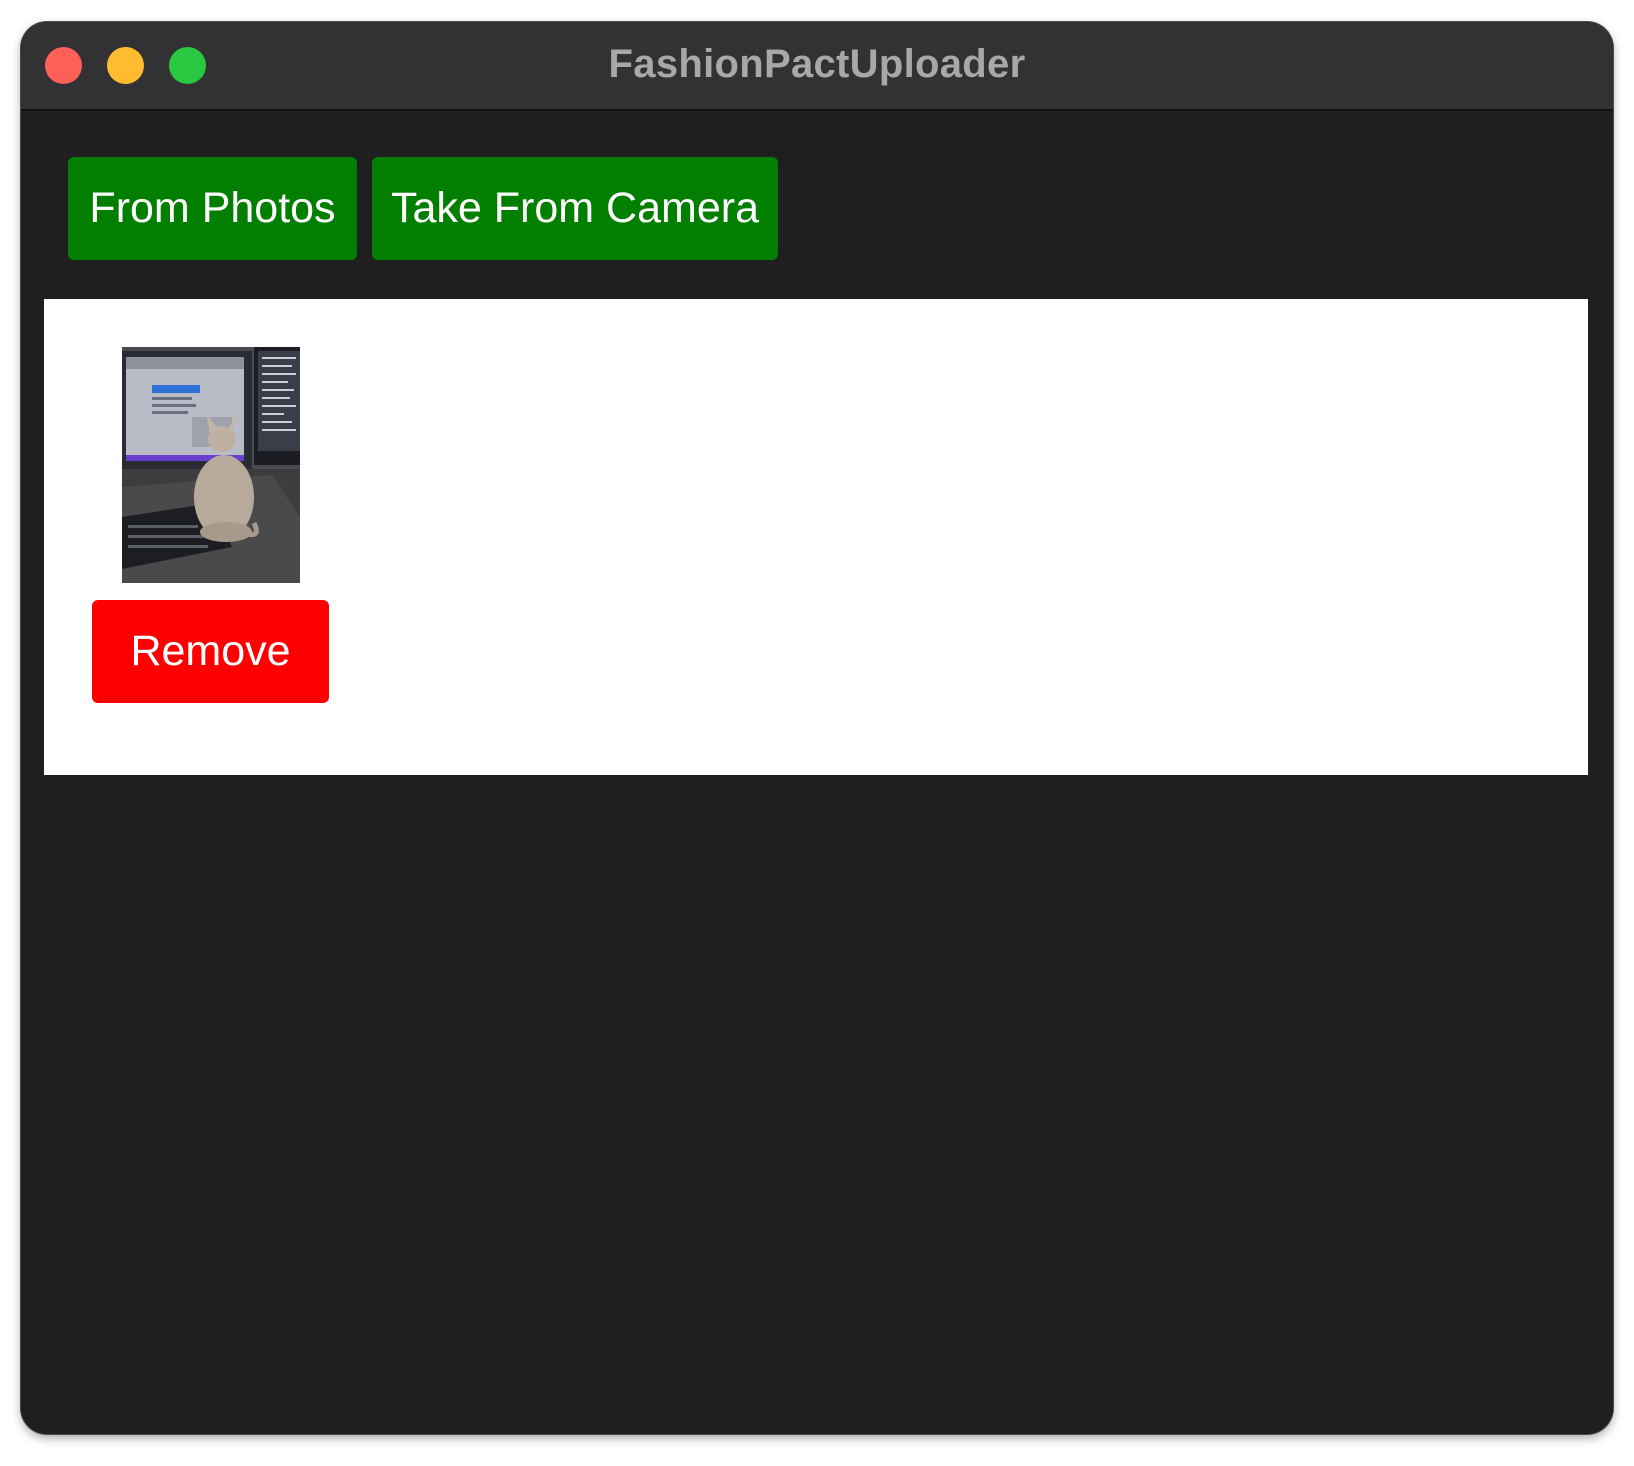 The image size is (1634, 1466). I want to click on window-title: FashionPactUploader, so click(817, 64).